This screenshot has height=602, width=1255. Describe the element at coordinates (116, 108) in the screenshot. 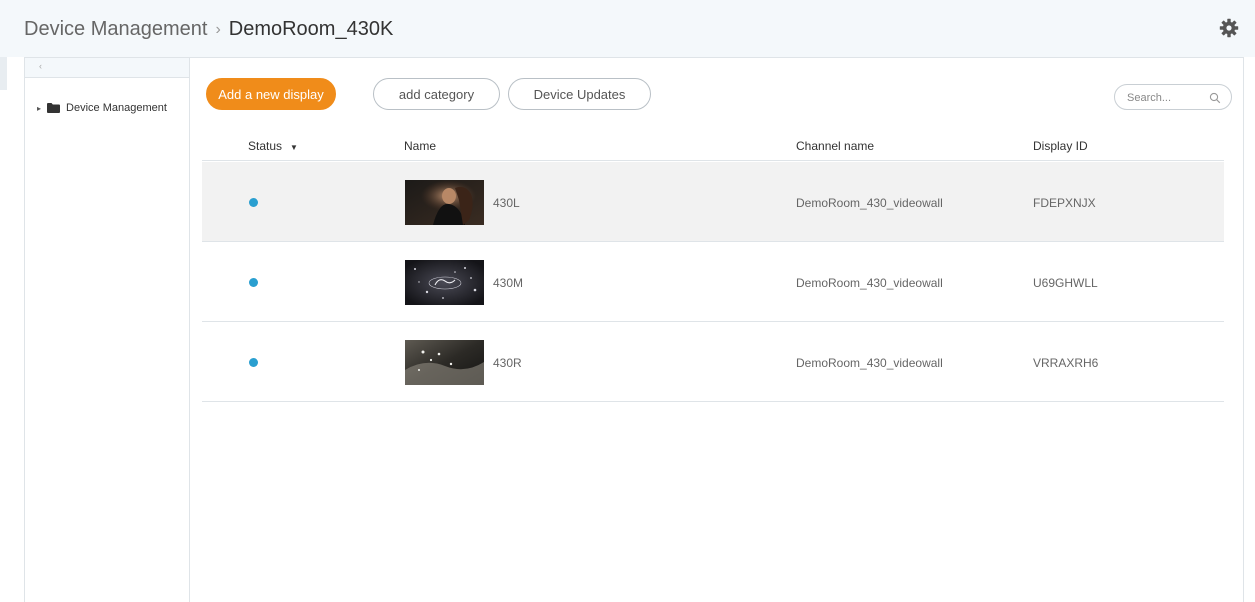

I see `tree-item-label: Device Management` at that location.